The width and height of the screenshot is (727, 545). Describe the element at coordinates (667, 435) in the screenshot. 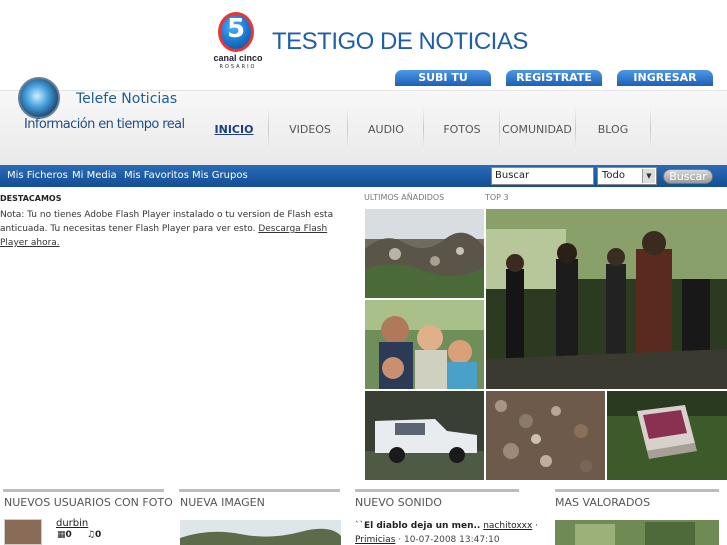

I see `top3-thumb-plaque` at that location.